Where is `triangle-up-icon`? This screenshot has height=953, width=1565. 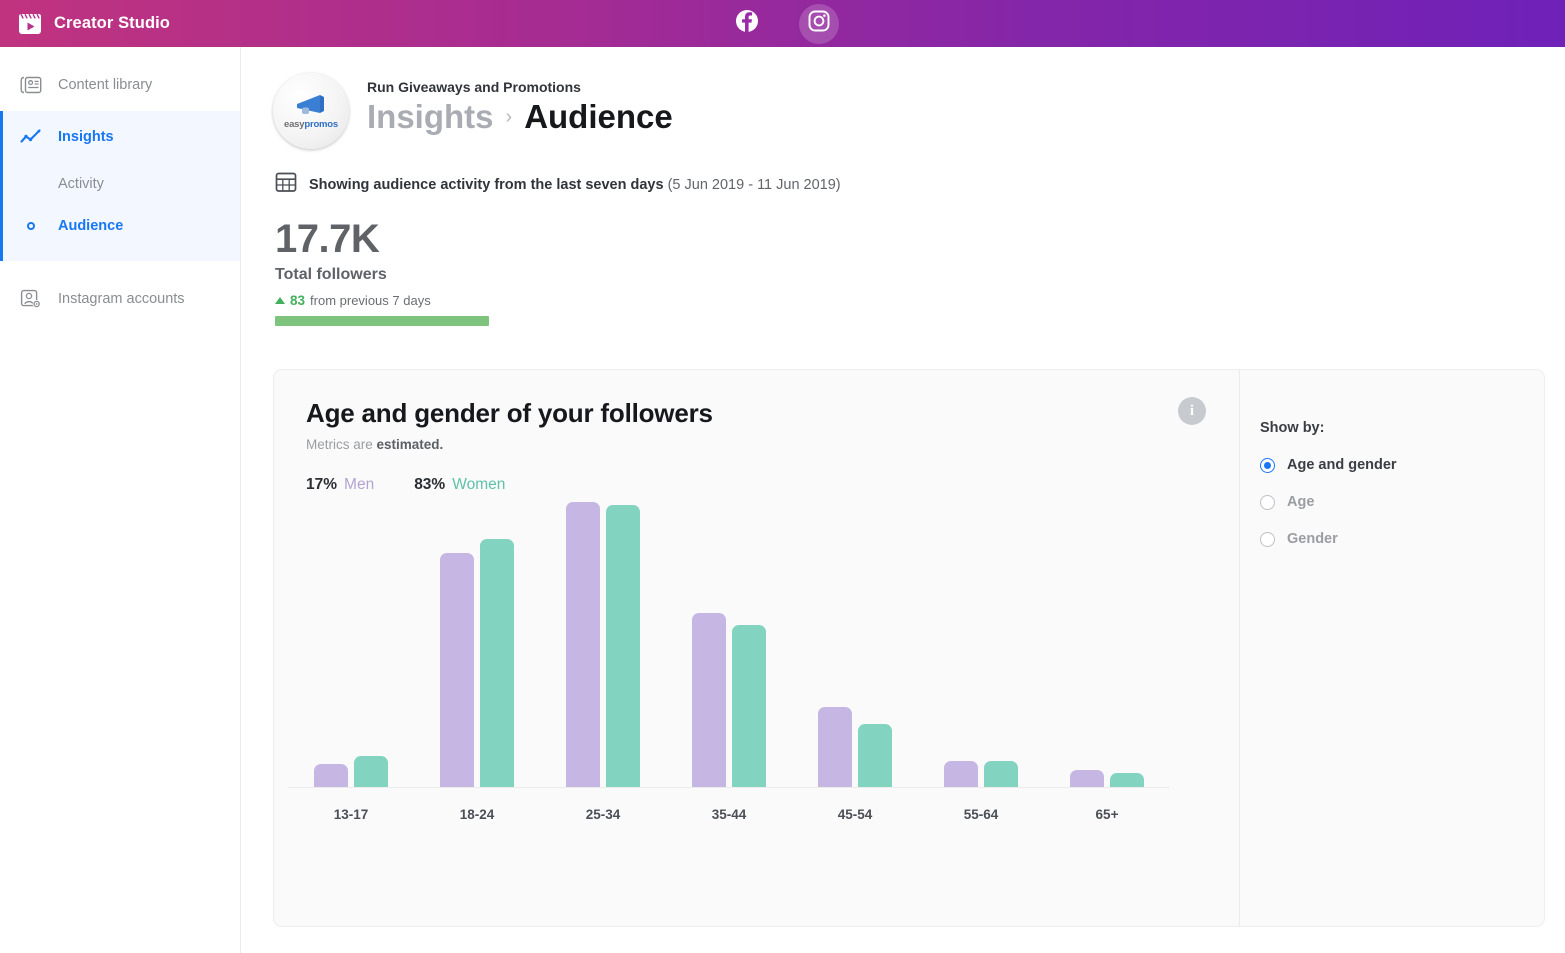
triangle-up-icon is located at coordinates (280, 300).